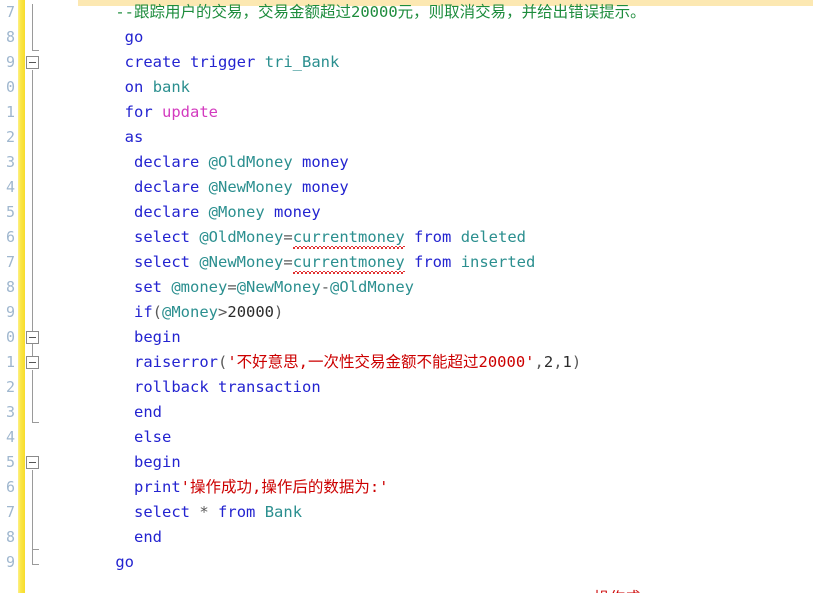  Describe the element at coordinates (445, 362) in the screenshot. I see `code-line: raiserror('不好意思,一次性交易金额不能超过20000',2,1)` at that location.